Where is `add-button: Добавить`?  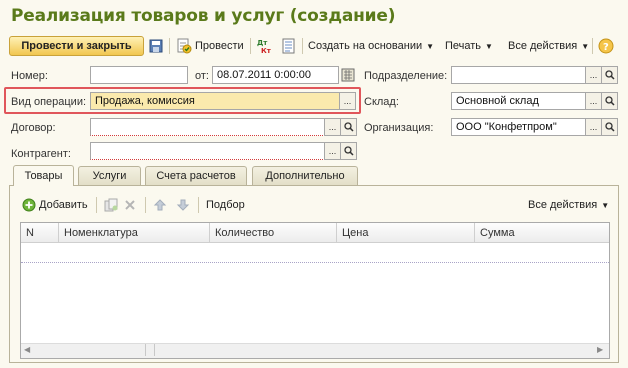 add-button: Добавить is located at coordinates (55, 205).